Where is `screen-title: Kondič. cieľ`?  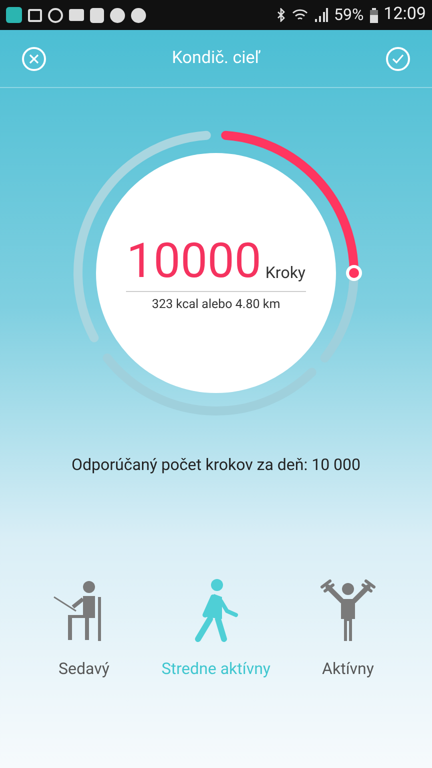 screen-title: Kondič. cieľ is located at coordinates (216, 58).